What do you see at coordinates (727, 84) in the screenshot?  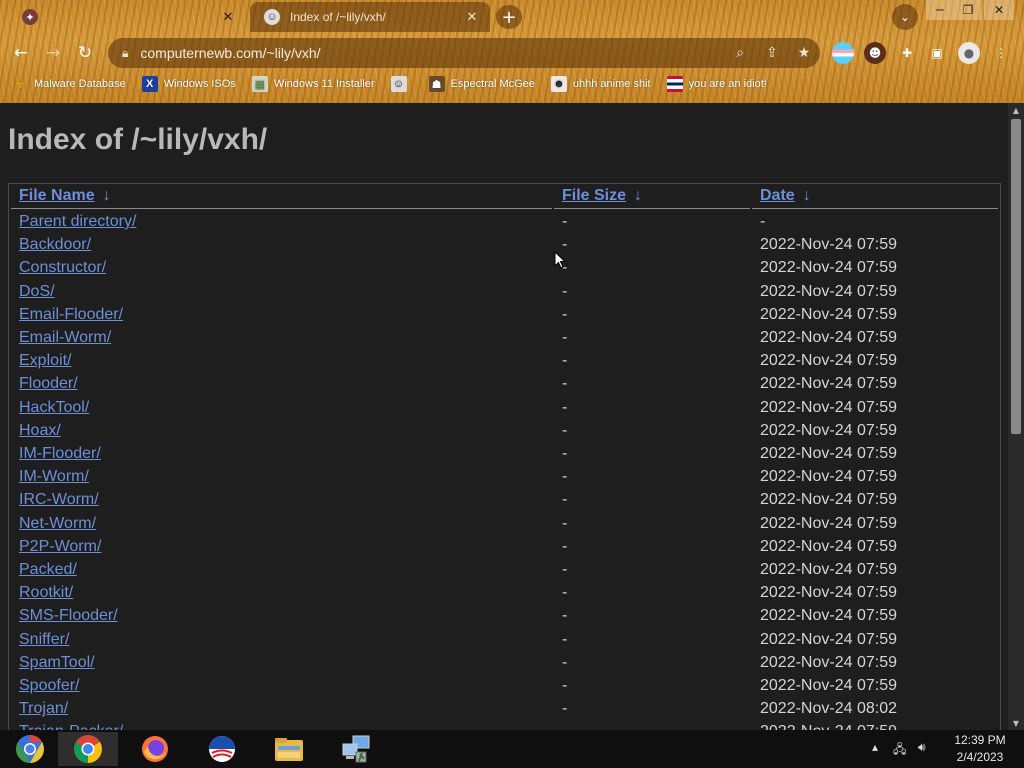 I see `bookmark-label: you are an idiot!` at bounding box center [727, 84].